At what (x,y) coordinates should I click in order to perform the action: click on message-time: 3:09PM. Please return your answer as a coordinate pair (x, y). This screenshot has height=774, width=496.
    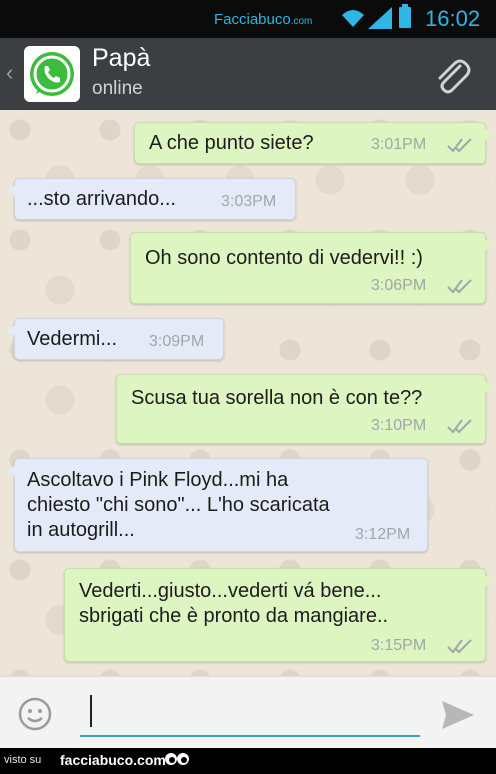
    Looking at the image, I should click on (177, 341).